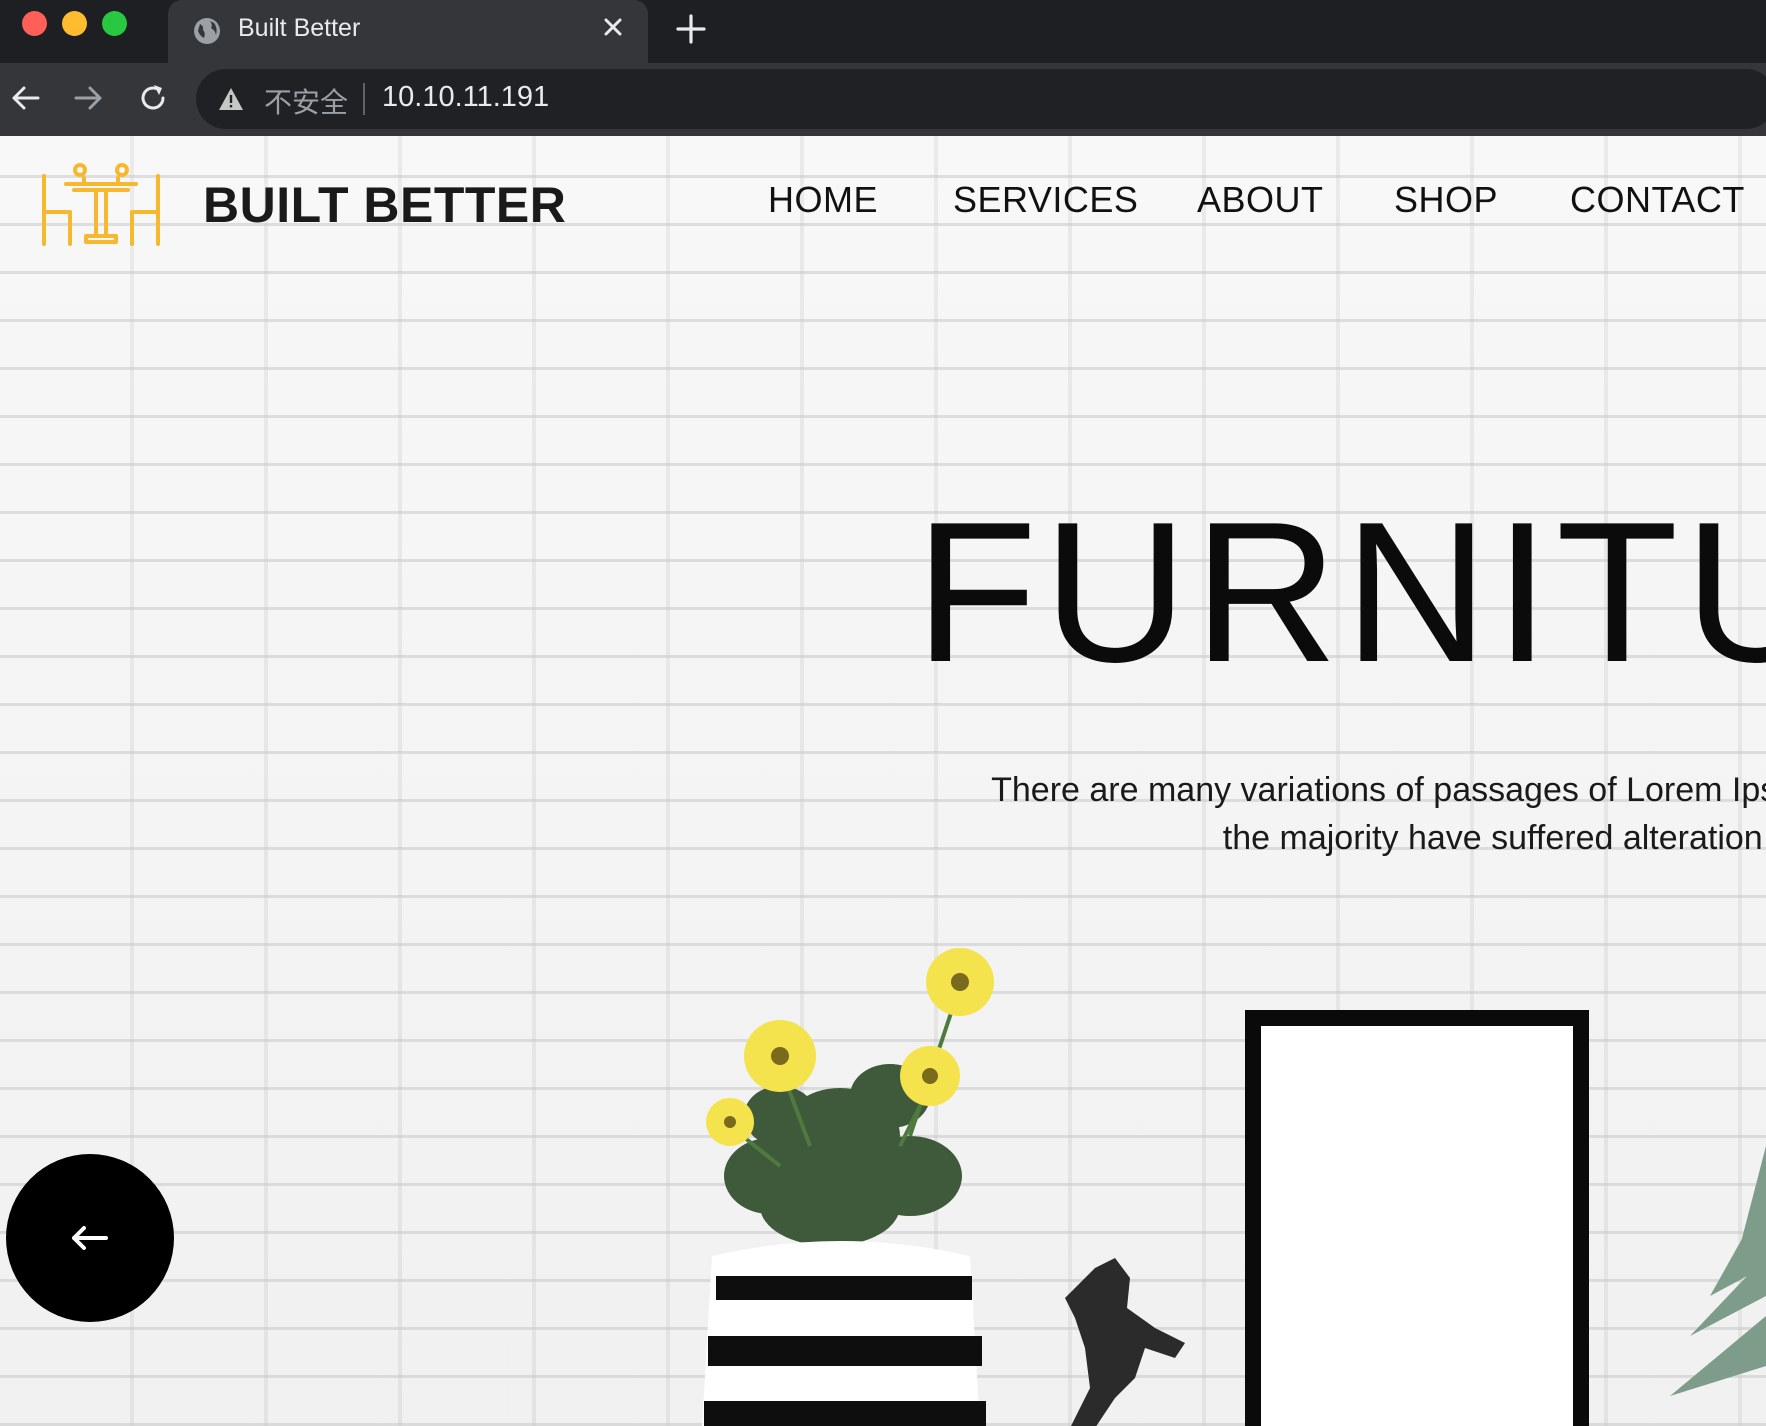 This screenshot has width=1766, height=1426. What do you see at coordinates (823, 200) in the screenshot?
I see `nav-home: HOME` at bounding box center [823, 200].